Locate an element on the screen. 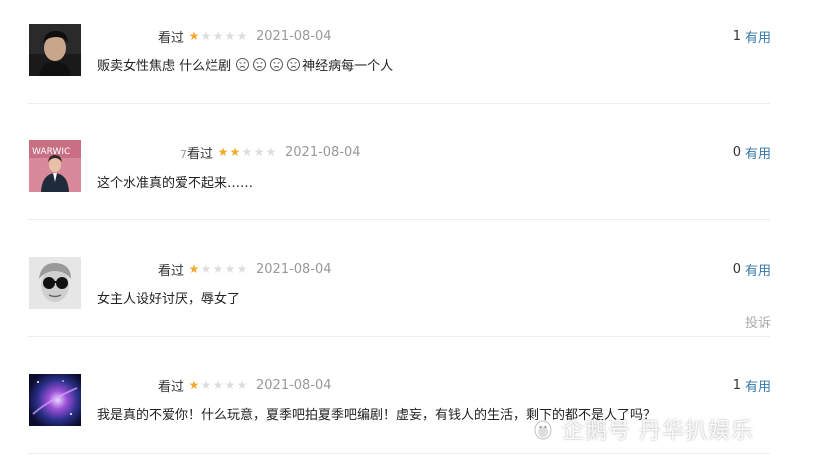 The height and width of the screenshot is (467, 817). review-content: 女主人设好讨厌，辱女了 is located at coordinates (168, 297).